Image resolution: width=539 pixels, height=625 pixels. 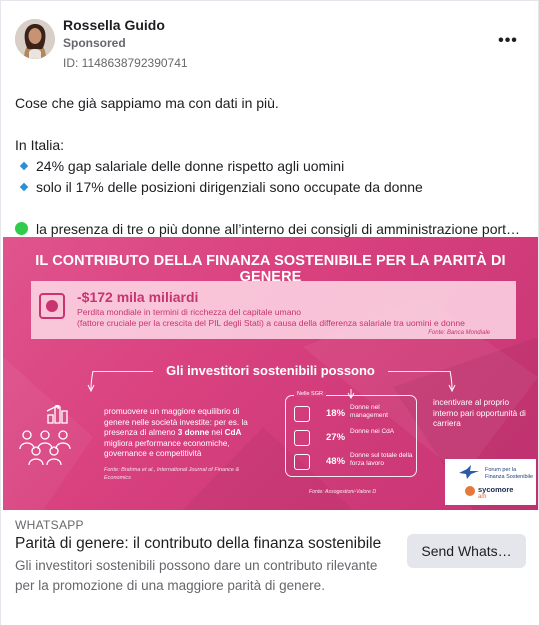 I want to click on workforce-icon, so click(x=302, y=462).